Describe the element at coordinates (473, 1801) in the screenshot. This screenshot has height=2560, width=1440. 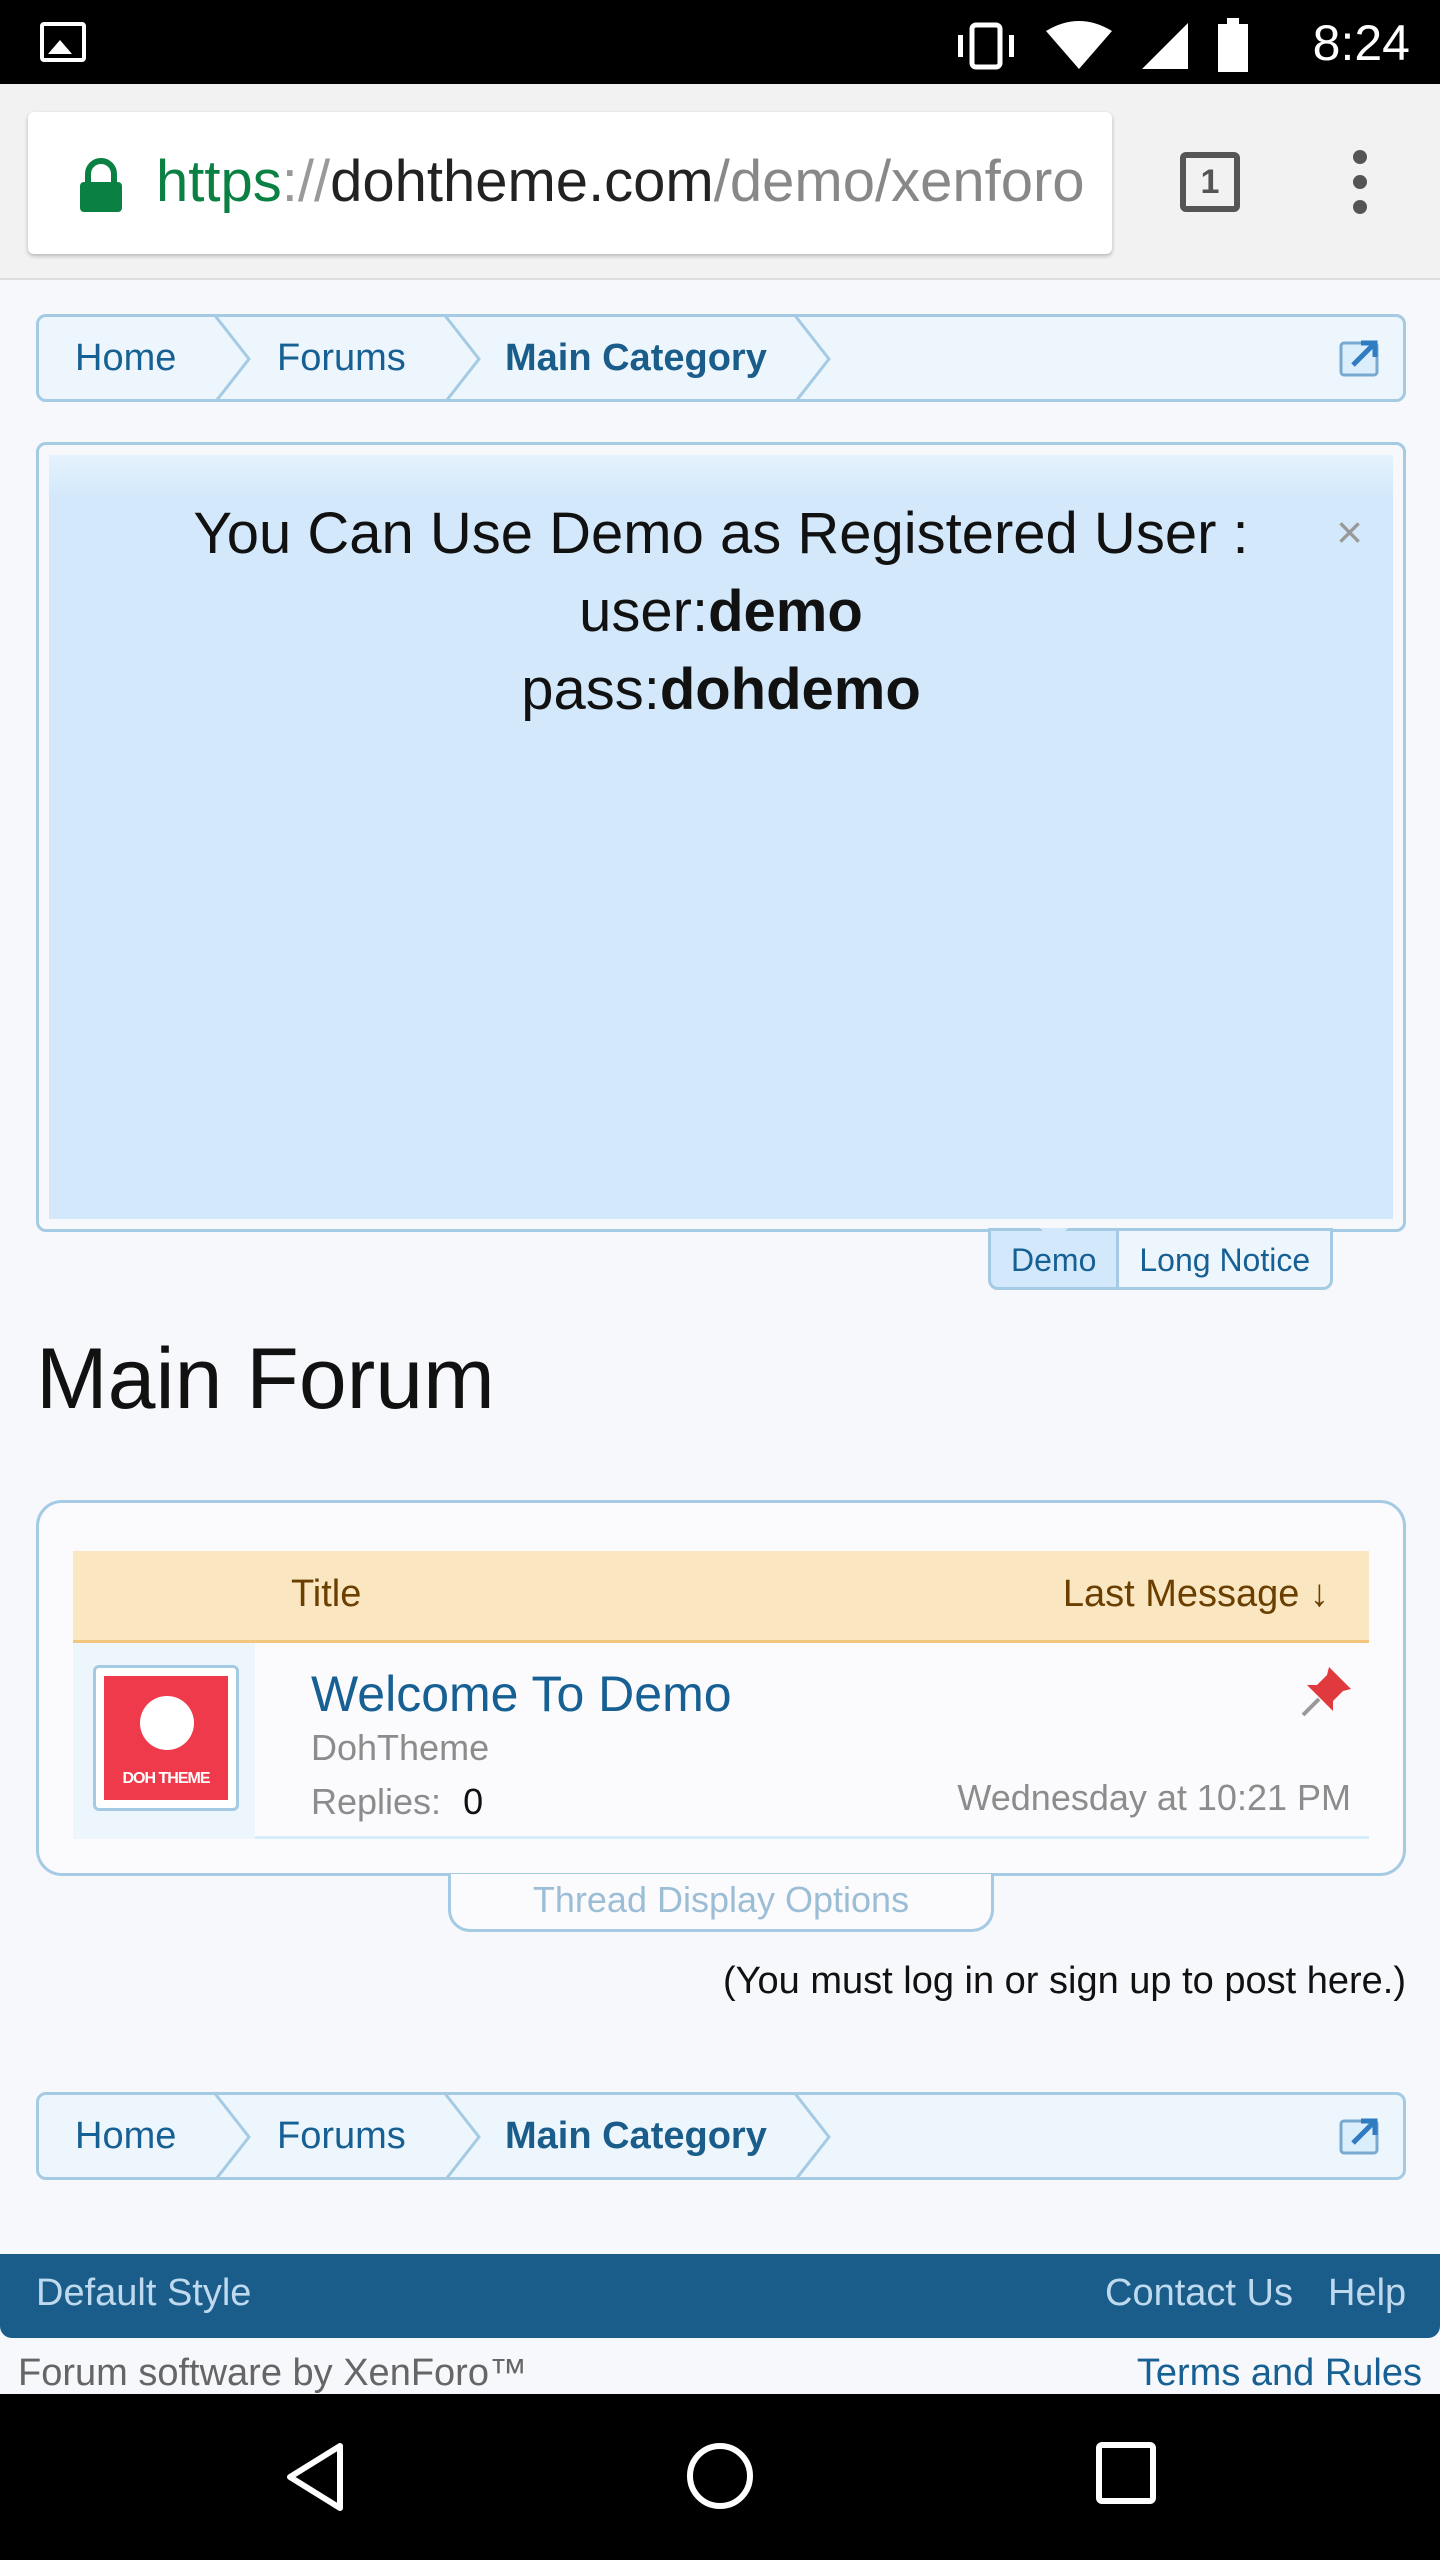
I see `replies-count: 0` at that location.